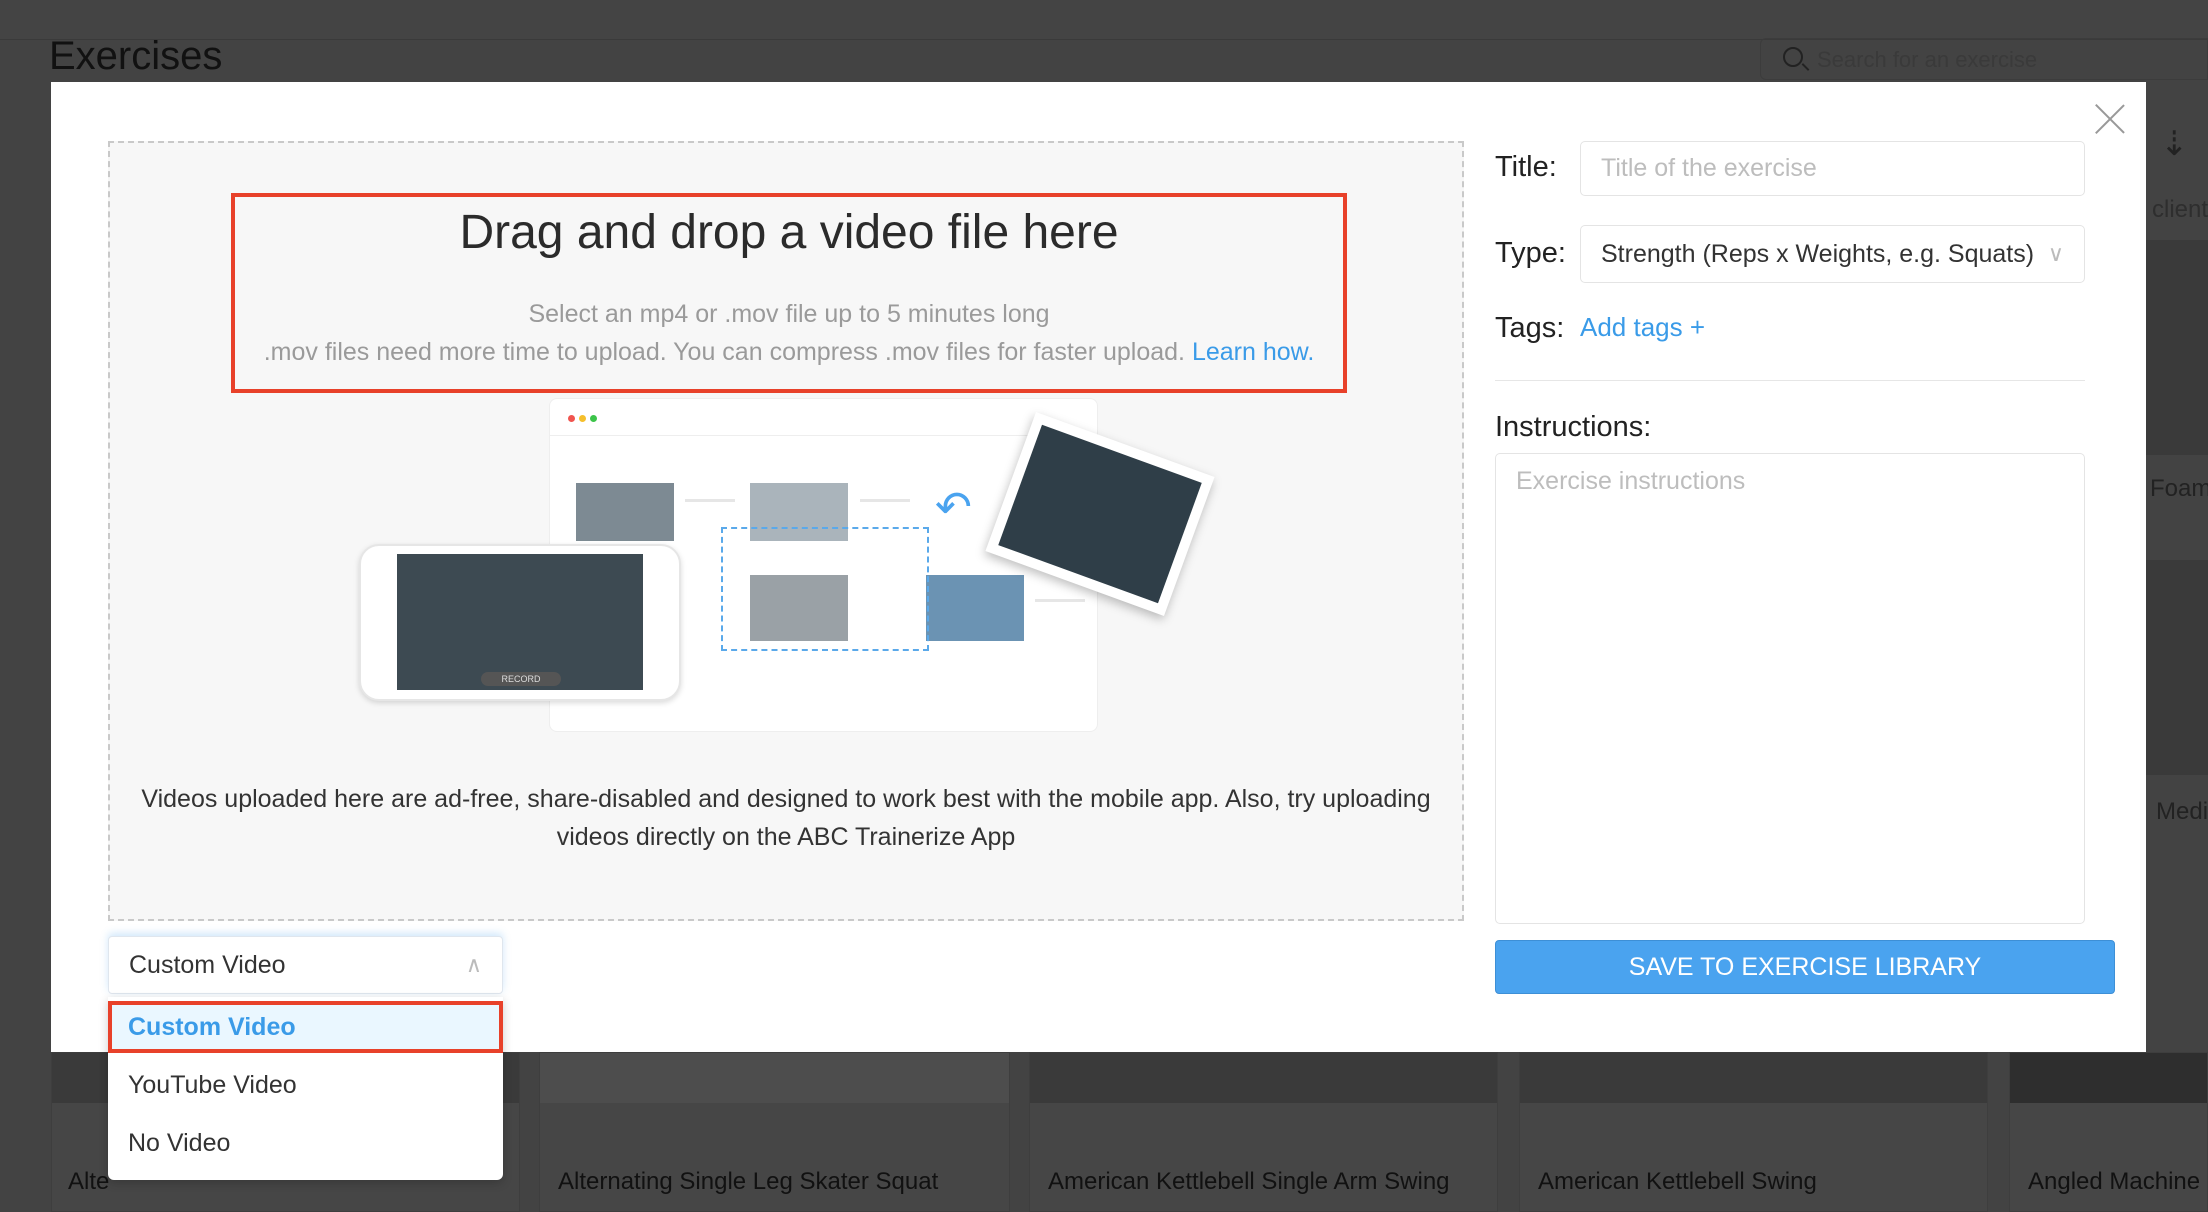 This screenshot has width=2208, height=1212. Describe the element at coordinates (1927, 59) in the screenshot. I see `search-placeholder: Search for an exercise` at that location.